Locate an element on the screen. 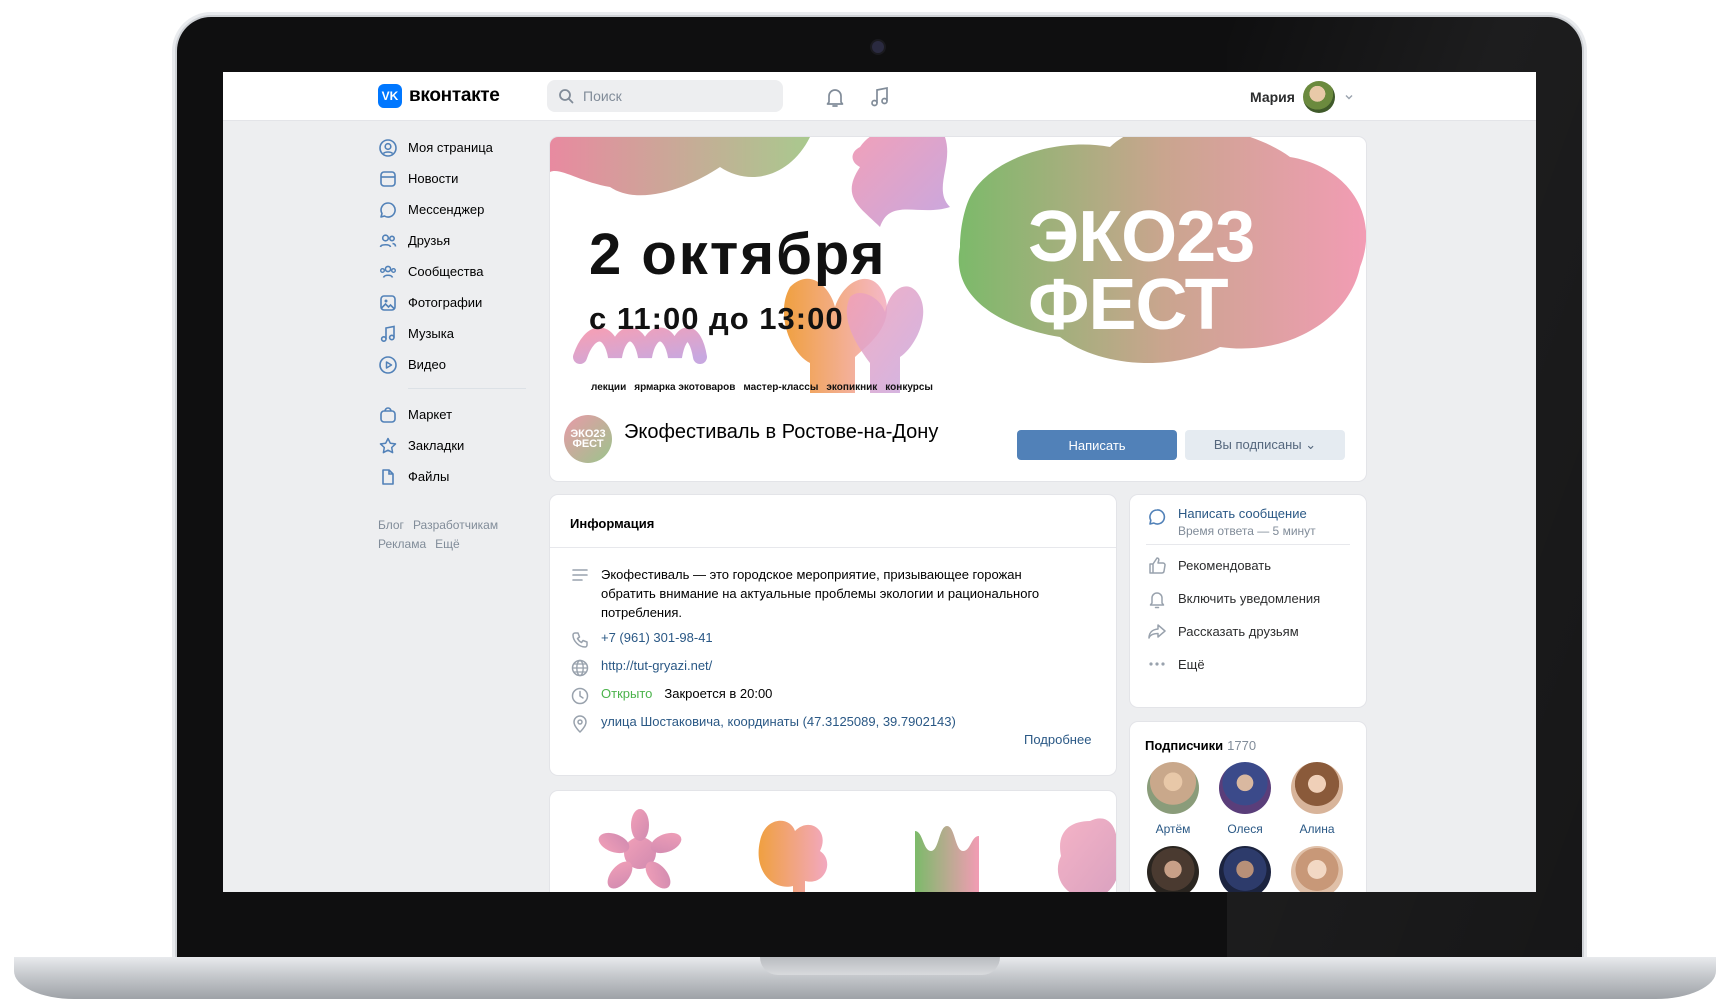  recommend-label: Рекомендовать is located at coordinates (1224, 565).